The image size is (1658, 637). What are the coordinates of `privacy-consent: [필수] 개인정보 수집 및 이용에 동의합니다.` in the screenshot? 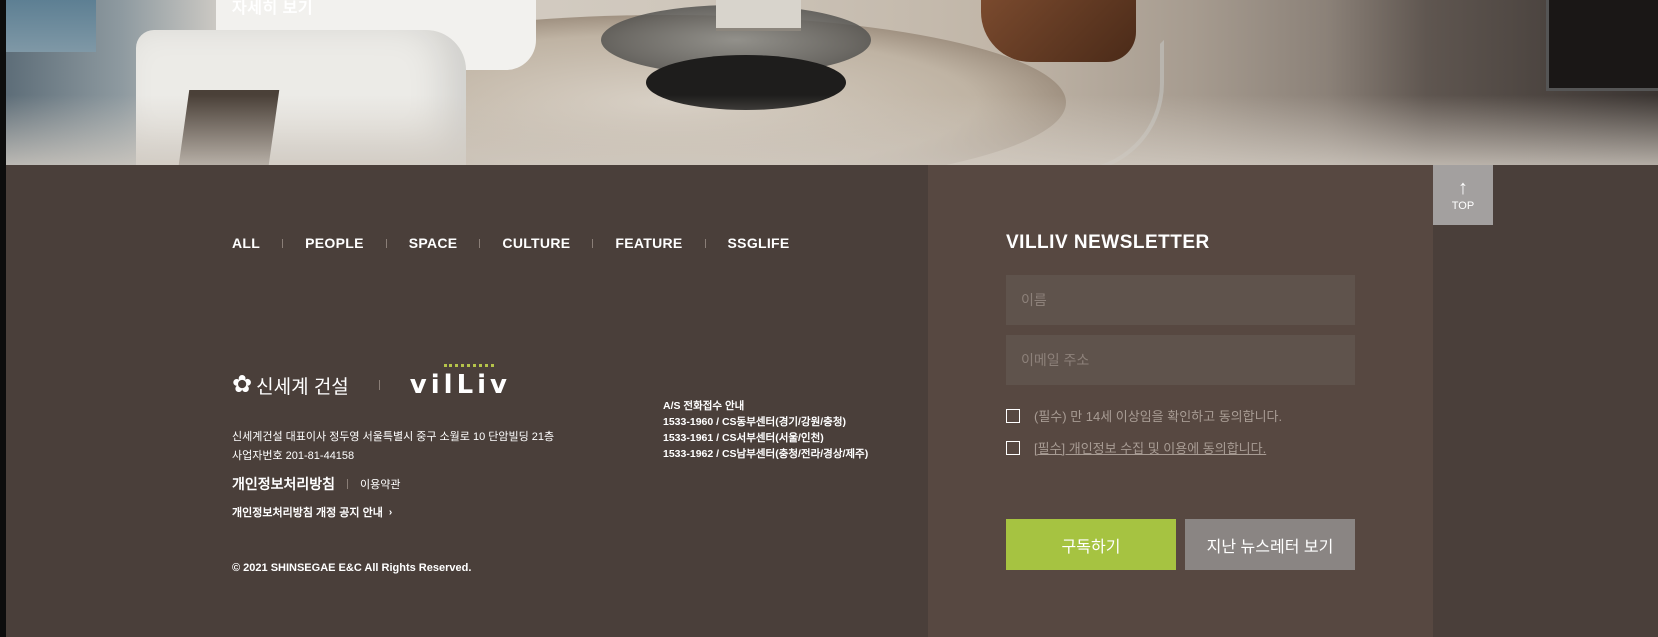 It's located at (1136, 447).